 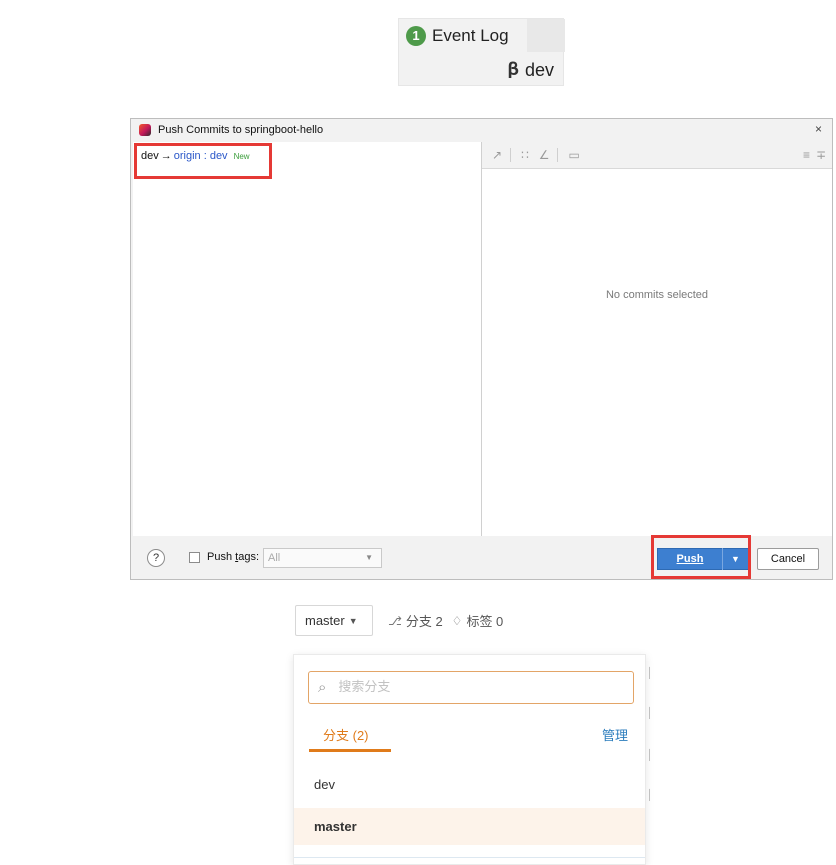 I want to click on branch-search-box: ⌕, so click(x=471, y=687).